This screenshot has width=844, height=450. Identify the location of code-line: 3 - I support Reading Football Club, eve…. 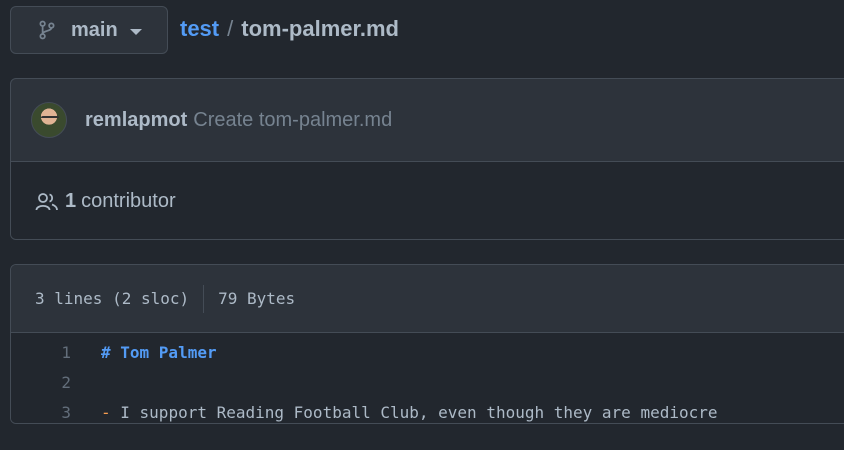
(427, 410).